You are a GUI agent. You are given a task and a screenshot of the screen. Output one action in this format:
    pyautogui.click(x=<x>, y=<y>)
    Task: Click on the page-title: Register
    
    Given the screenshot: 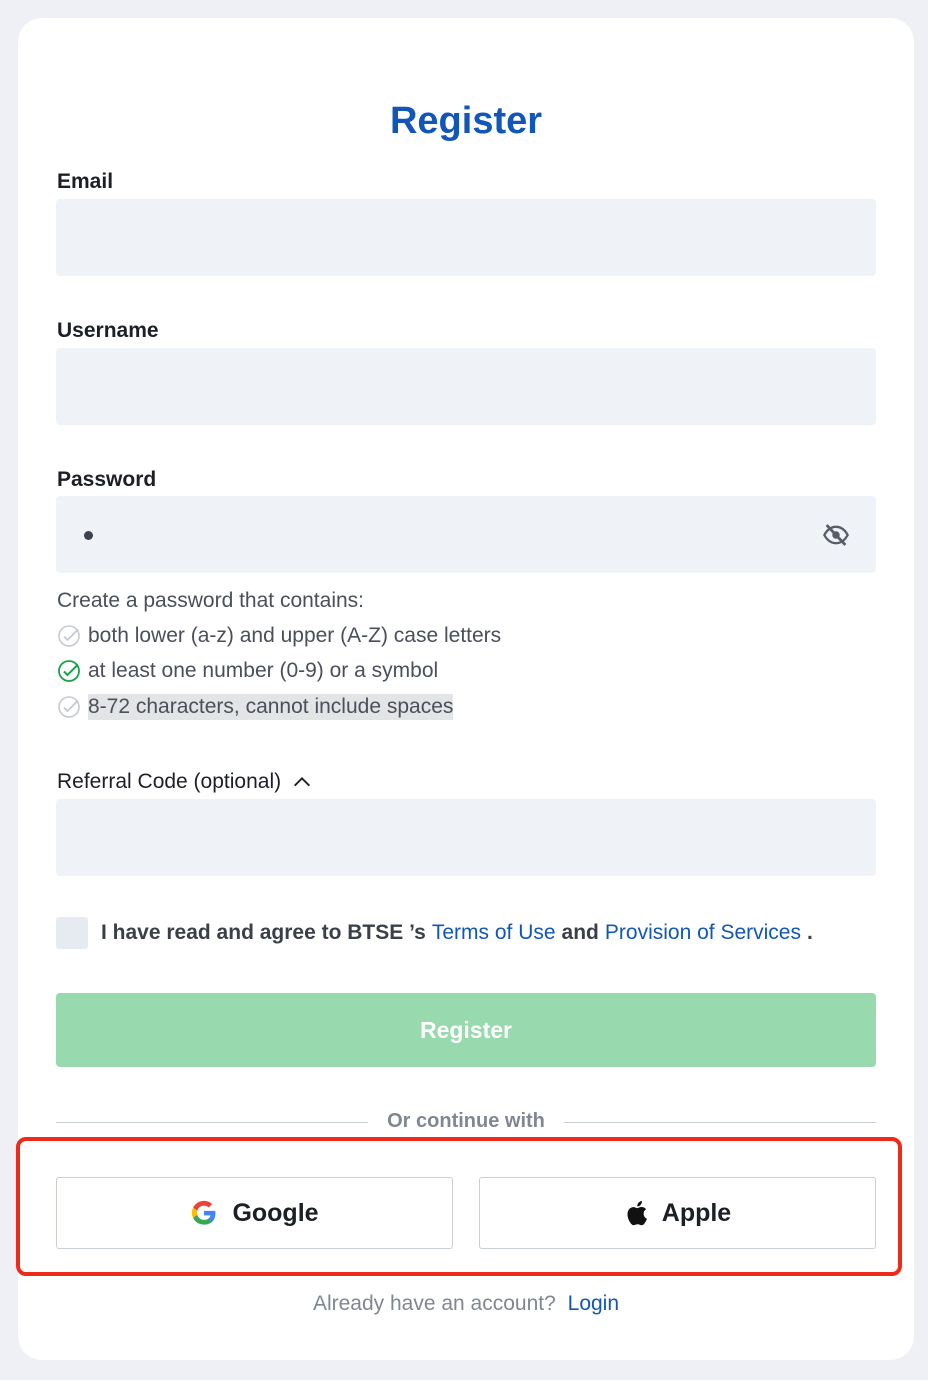 What is the action you would take?
    pyautogui.click(x=466, y=121)
    